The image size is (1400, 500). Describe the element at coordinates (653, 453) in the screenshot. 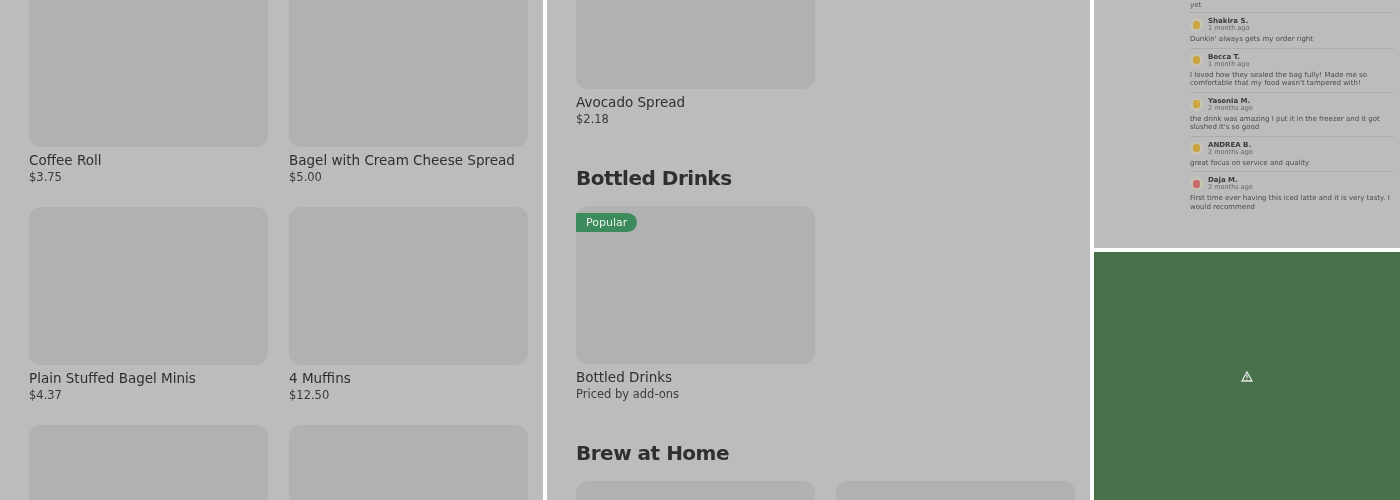

I see `section-heading: Brew at Home` at that location.